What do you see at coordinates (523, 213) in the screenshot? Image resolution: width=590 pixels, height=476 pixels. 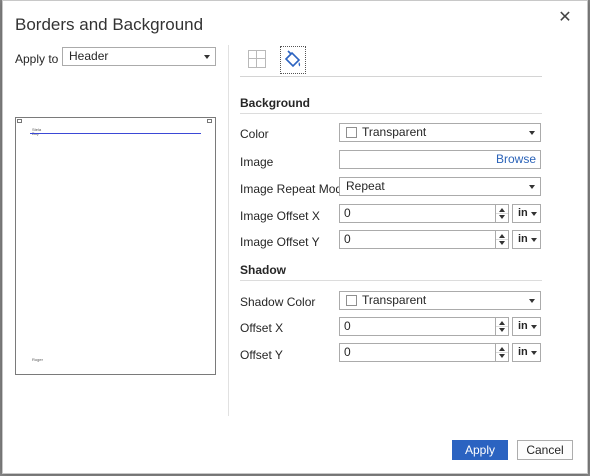 I see `image-offset-x-unit: in` at bounding box center [523, 213].